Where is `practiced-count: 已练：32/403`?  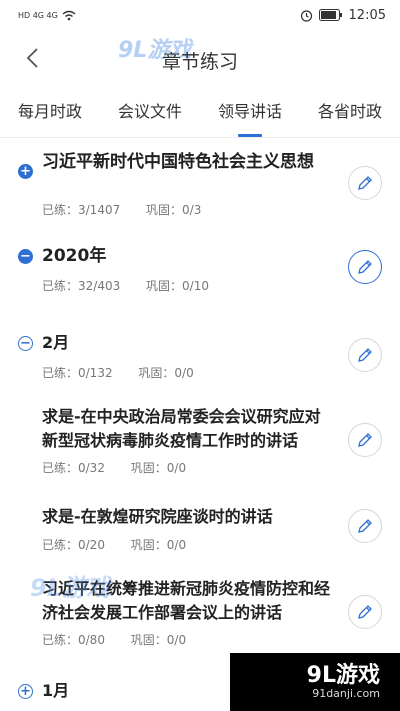 practiced-count: 已练：32/403 is located at coordinates (81, 286).